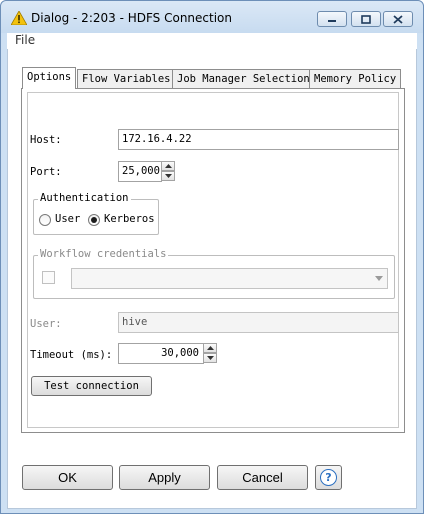  I want to click on close-icon, so click(398, 19).